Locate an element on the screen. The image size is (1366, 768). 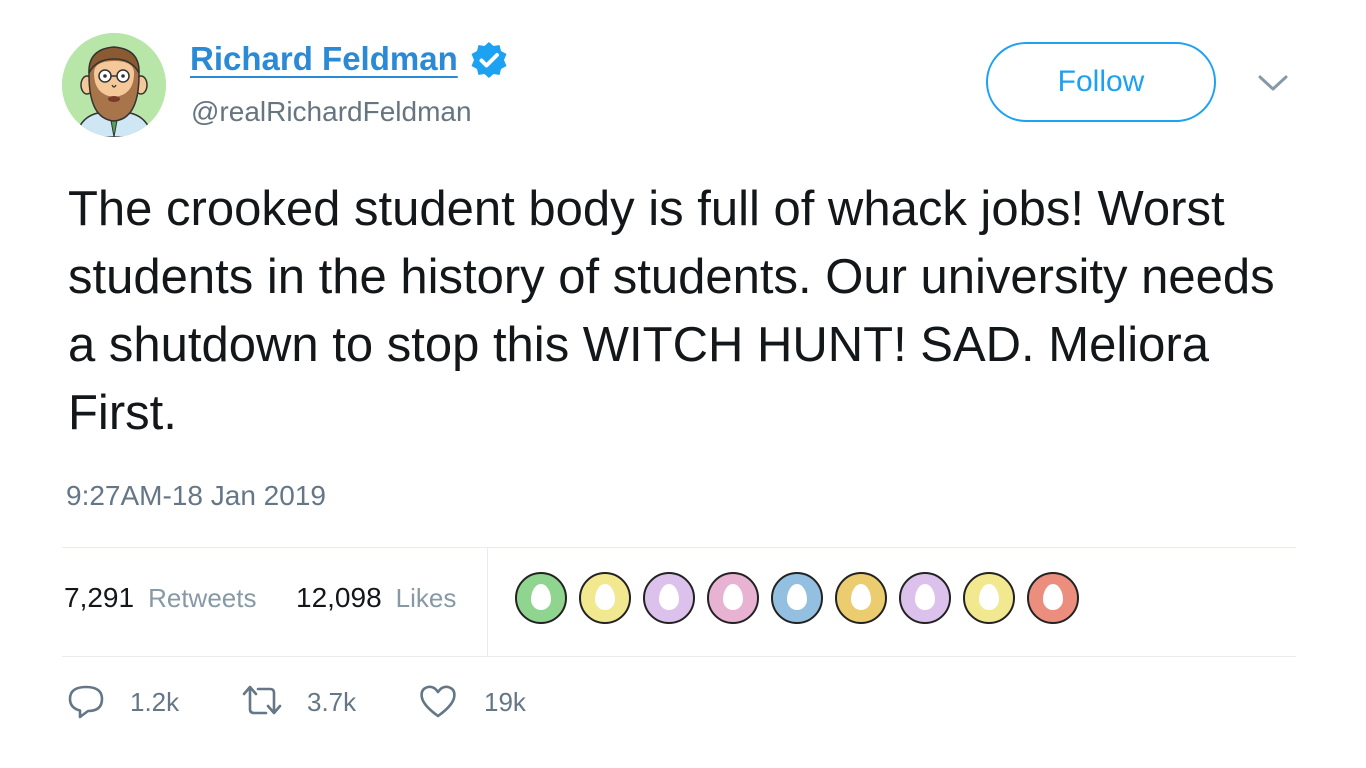
follow-button: Follow is located at coordinates (1101, 82).